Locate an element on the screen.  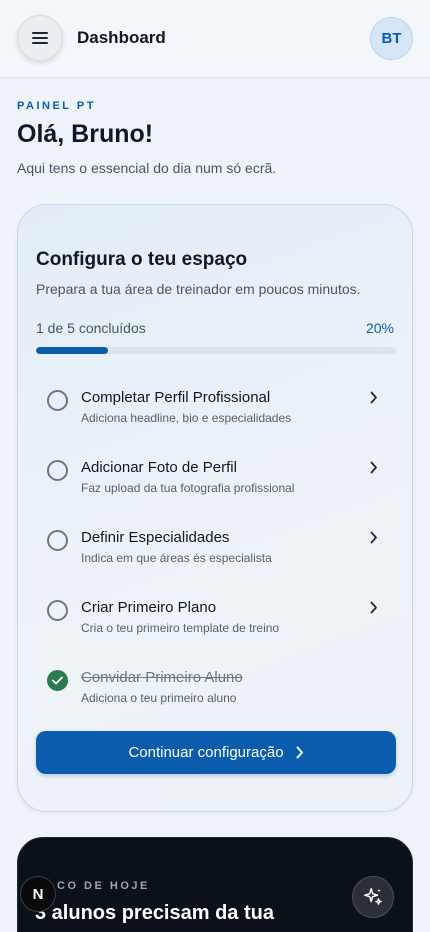
task-title: Adicionar Foto de Perfil is located at coordinates (159, 467).